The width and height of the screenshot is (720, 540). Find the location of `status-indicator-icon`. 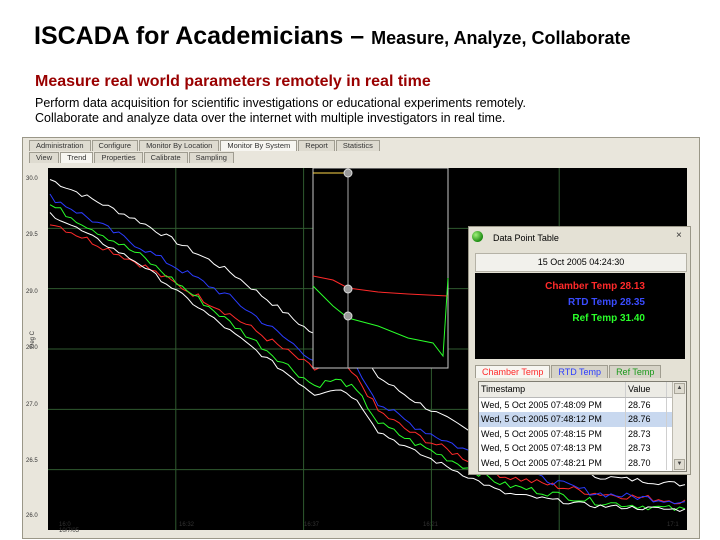

status-indicator-icon is located at coordinates (477, 236).